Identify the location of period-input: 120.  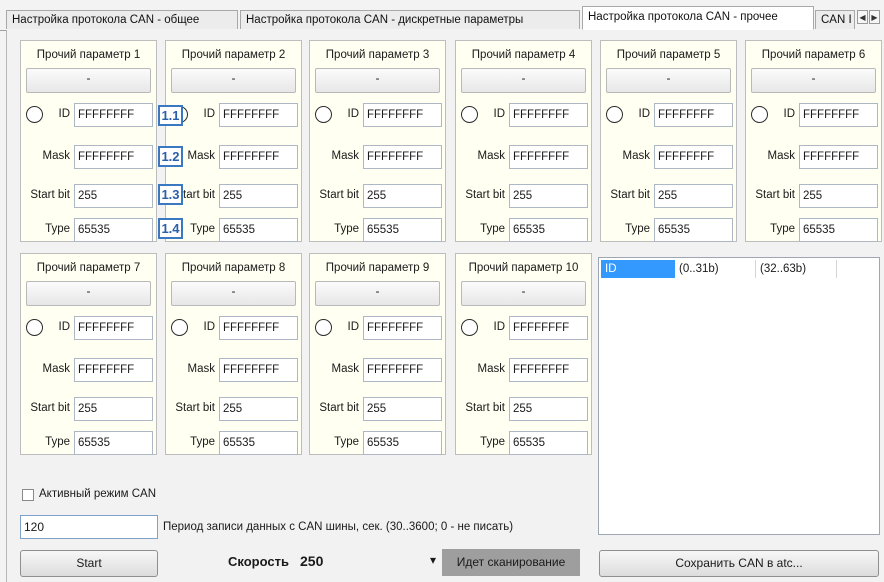
(89, 527).